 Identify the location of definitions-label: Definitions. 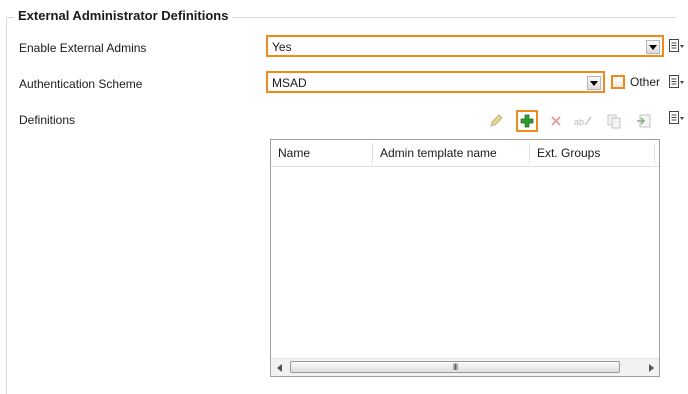
(47, 120).